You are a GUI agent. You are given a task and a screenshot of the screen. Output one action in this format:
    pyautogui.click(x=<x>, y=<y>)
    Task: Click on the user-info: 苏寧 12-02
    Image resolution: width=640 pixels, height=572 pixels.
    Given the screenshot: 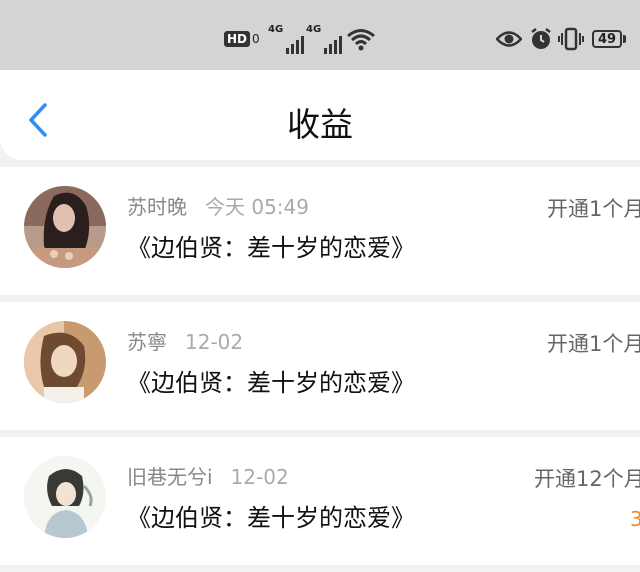 What is the action you would take?
    pyautogui.click(x=185, y=340)
    